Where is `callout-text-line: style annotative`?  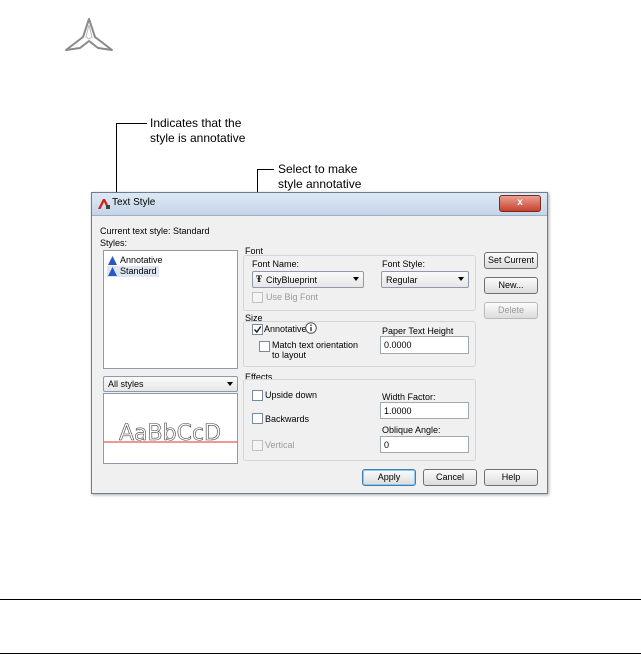
callout-text-line: style annotative is located at coordinates (320, 184).